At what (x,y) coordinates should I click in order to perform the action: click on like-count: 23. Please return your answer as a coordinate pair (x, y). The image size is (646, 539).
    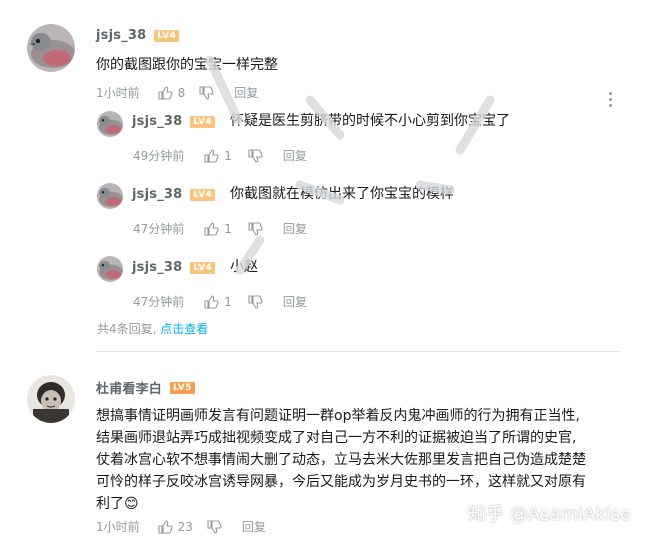
    Looking at the image, I should click on (185, 526).